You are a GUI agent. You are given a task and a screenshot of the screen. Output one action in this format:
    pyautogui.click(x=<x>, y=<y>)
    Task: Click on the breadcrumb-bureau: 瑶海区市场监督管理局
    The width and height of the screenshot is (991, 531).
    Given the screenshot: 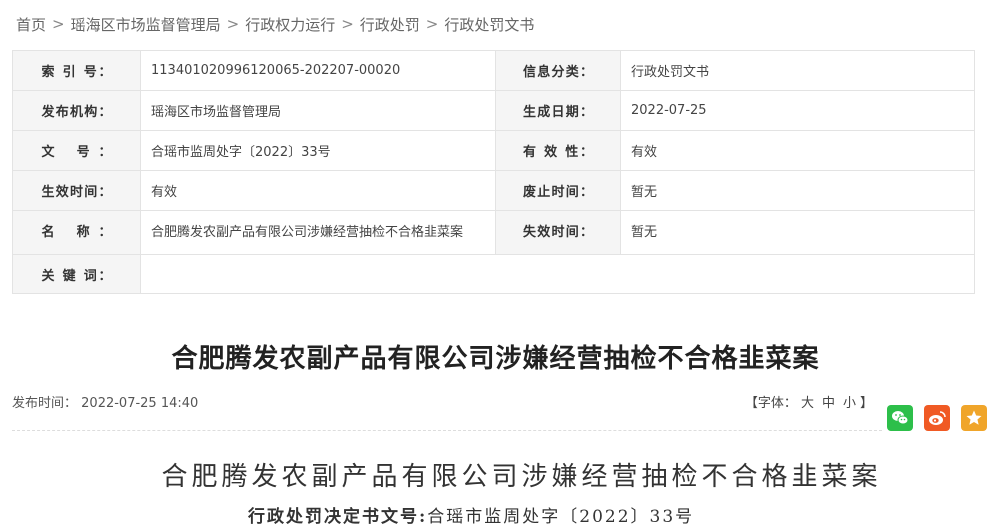 What is the action you would take?
    pyautogui.click(x=146, y=24)
    